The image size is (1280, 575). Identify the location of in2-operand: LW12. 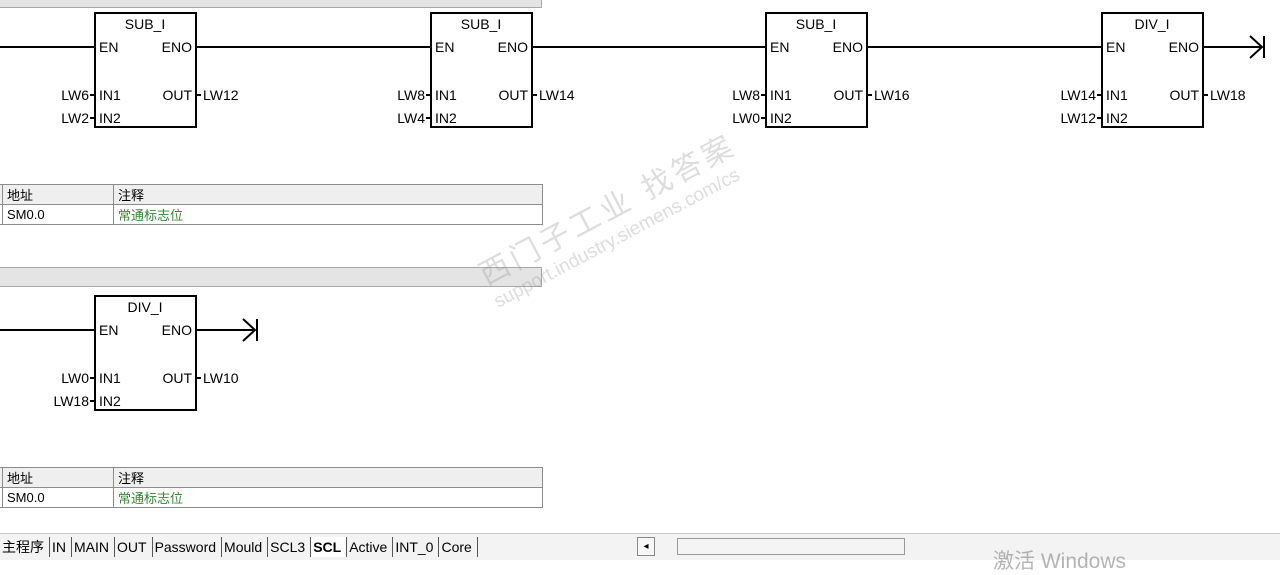
(1078, 118).